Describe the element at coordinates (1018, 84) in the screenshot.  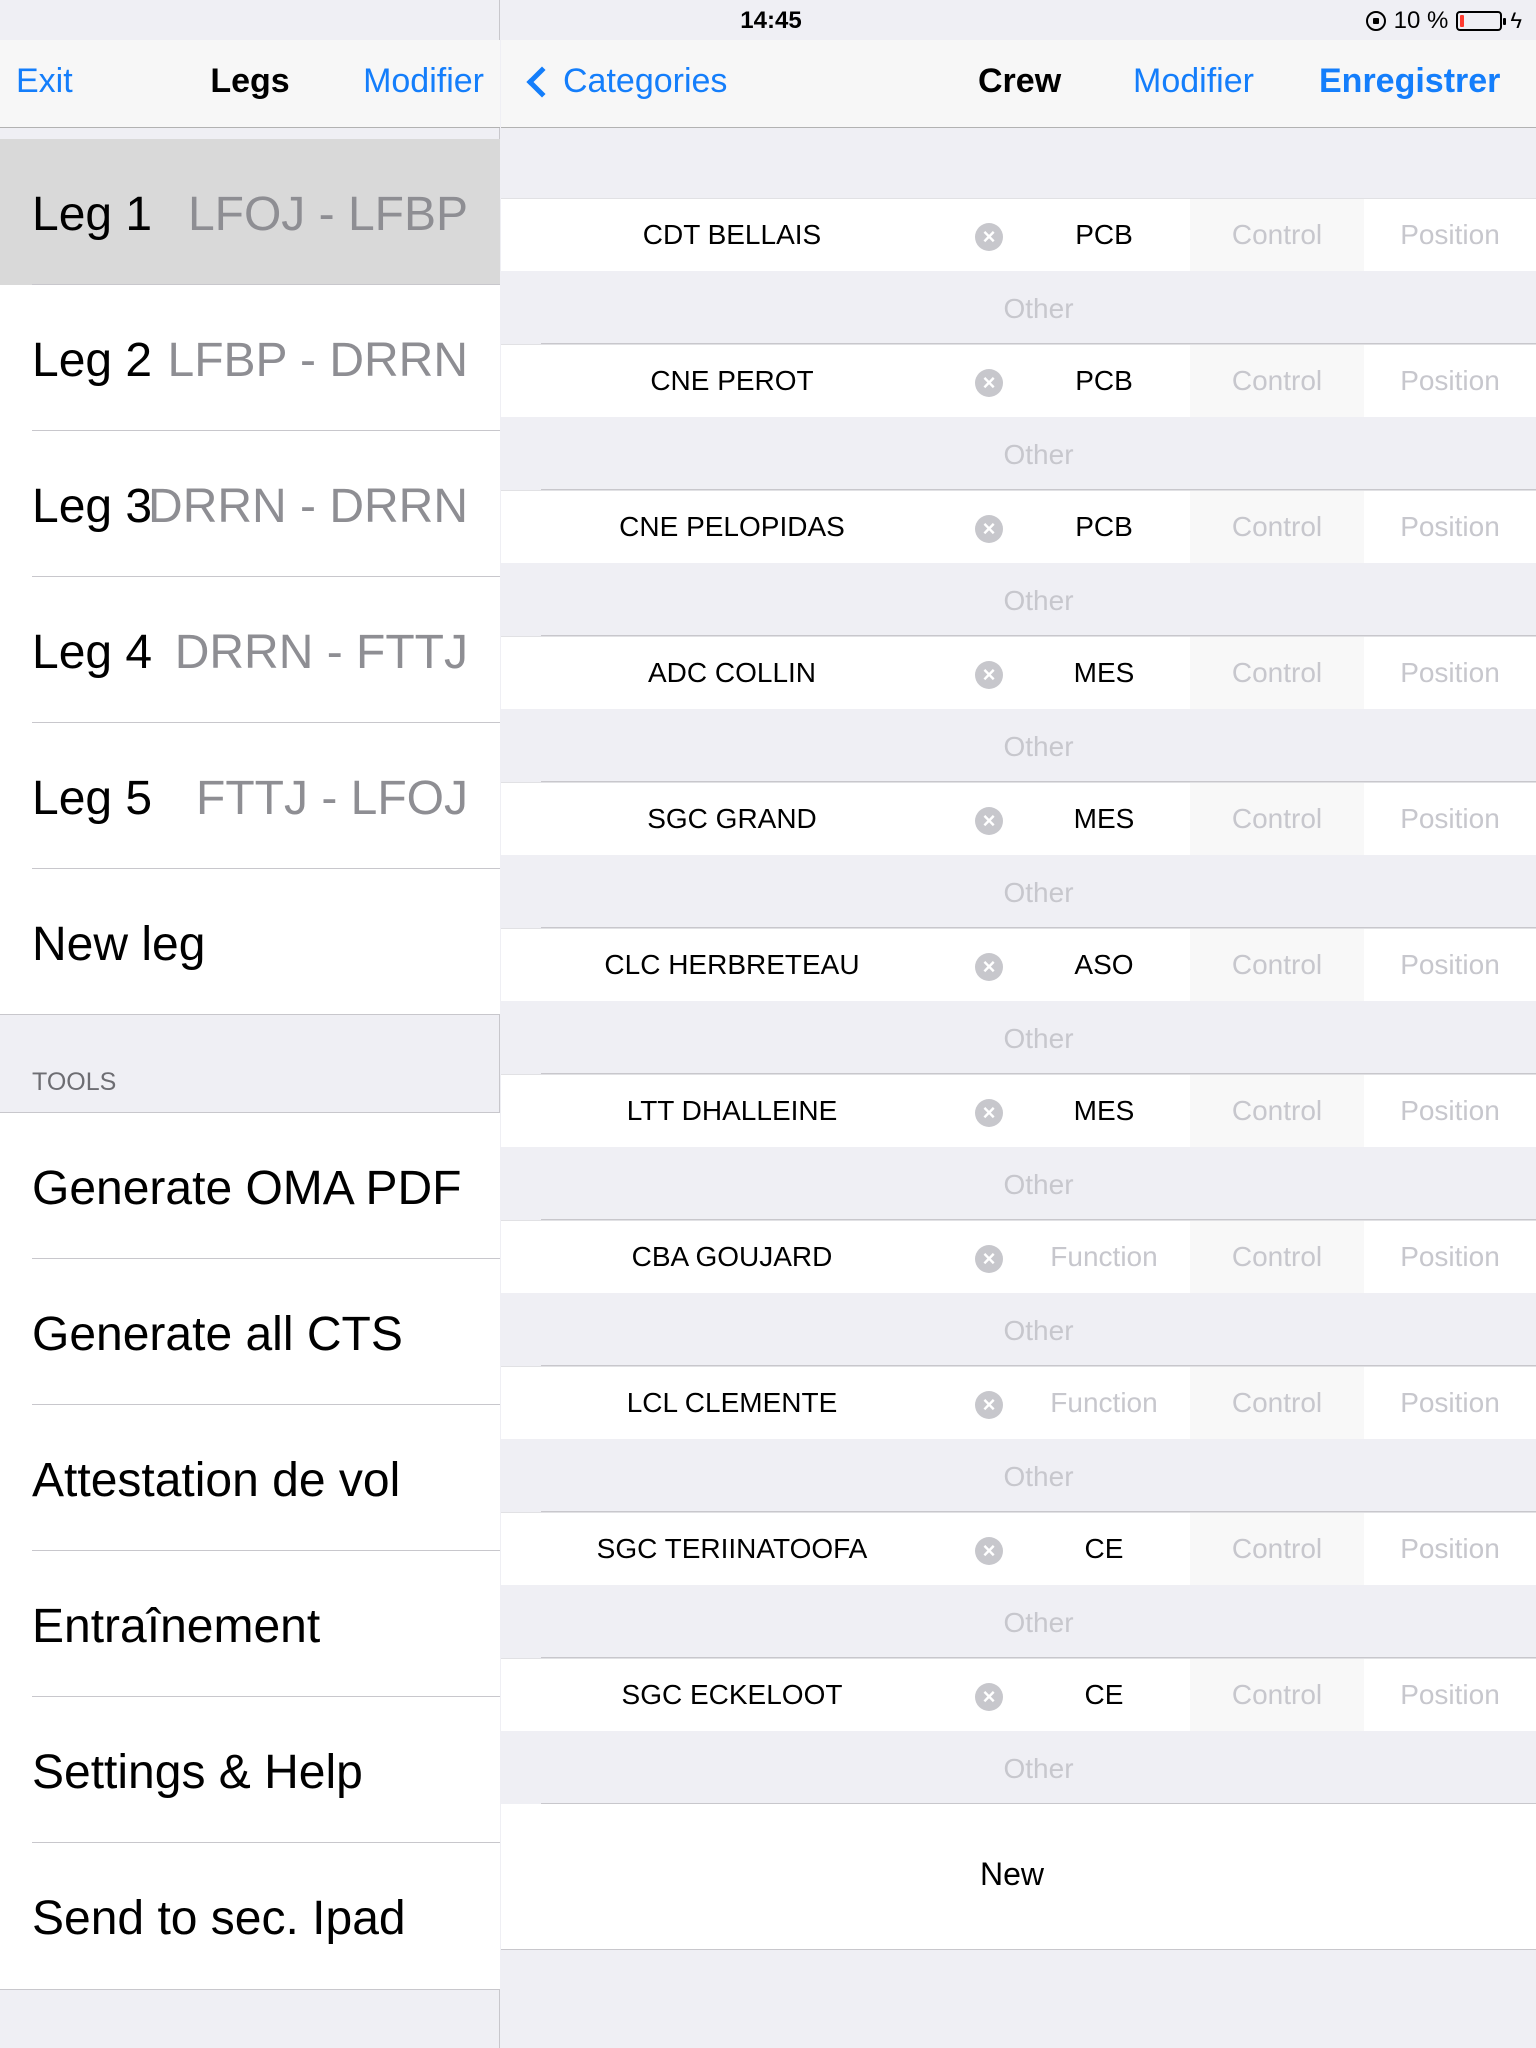
I see `crew-nav-bar: Categories Crew Modifier Enregistrer` at that location.